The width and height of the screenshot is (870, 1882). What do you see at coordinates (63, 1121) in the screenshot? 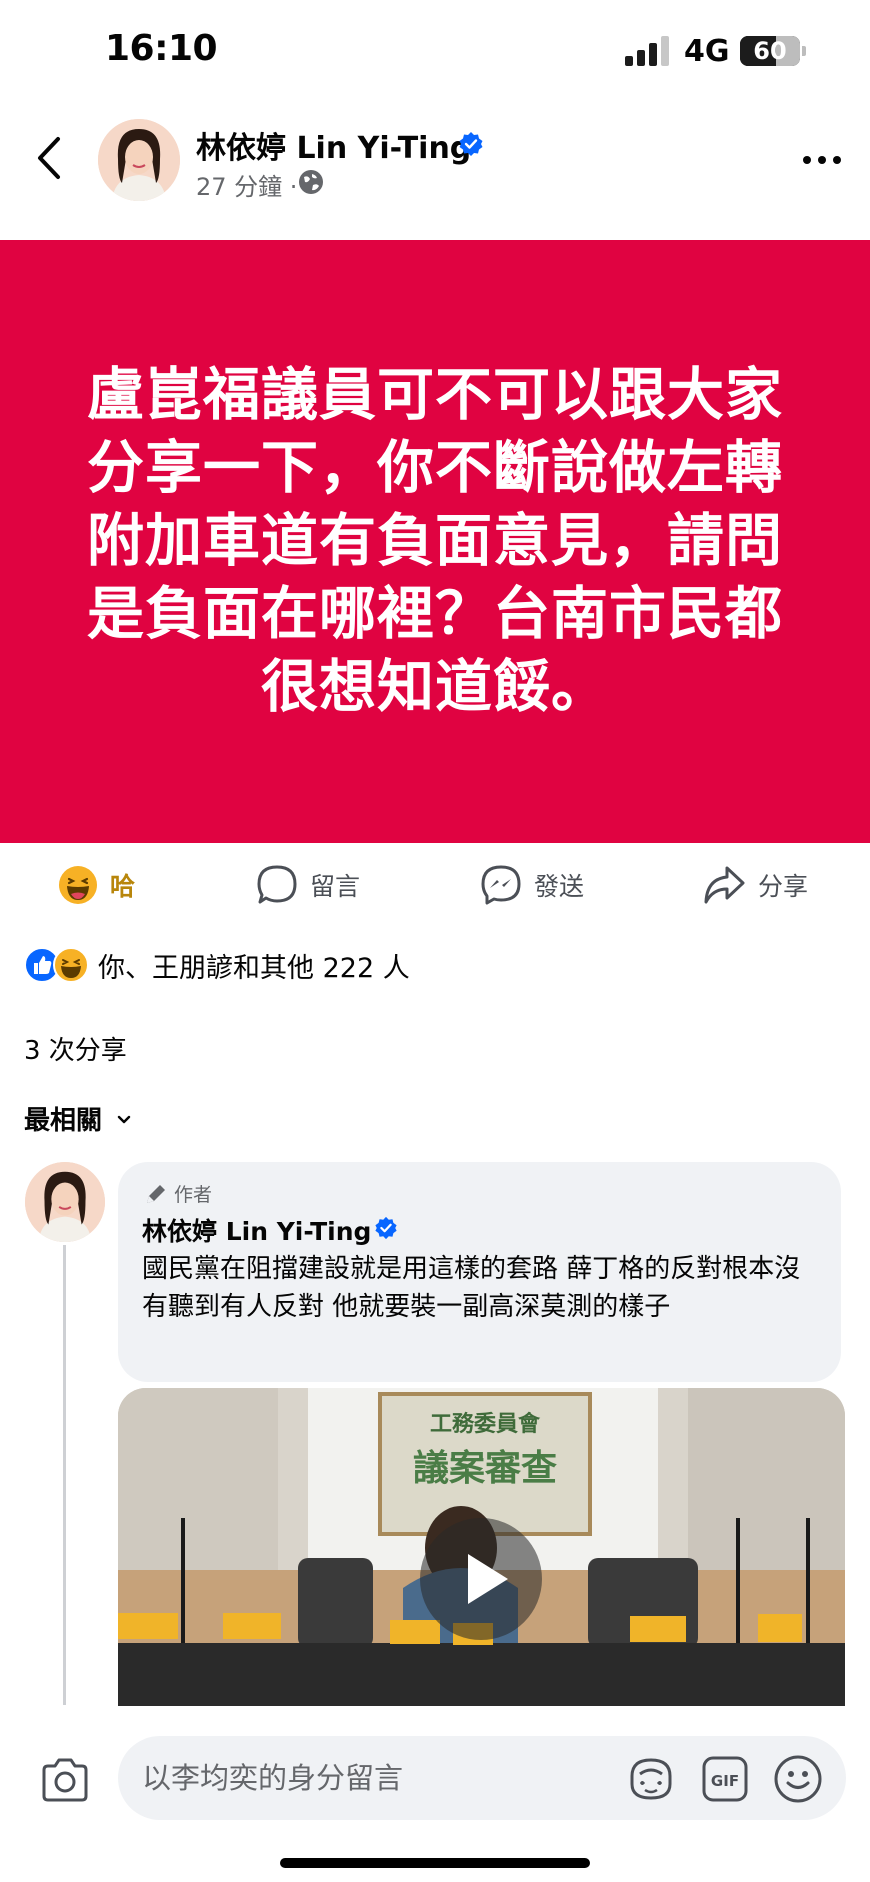
I see `sort-label: 最相關` at bounding box center [63, 1121].